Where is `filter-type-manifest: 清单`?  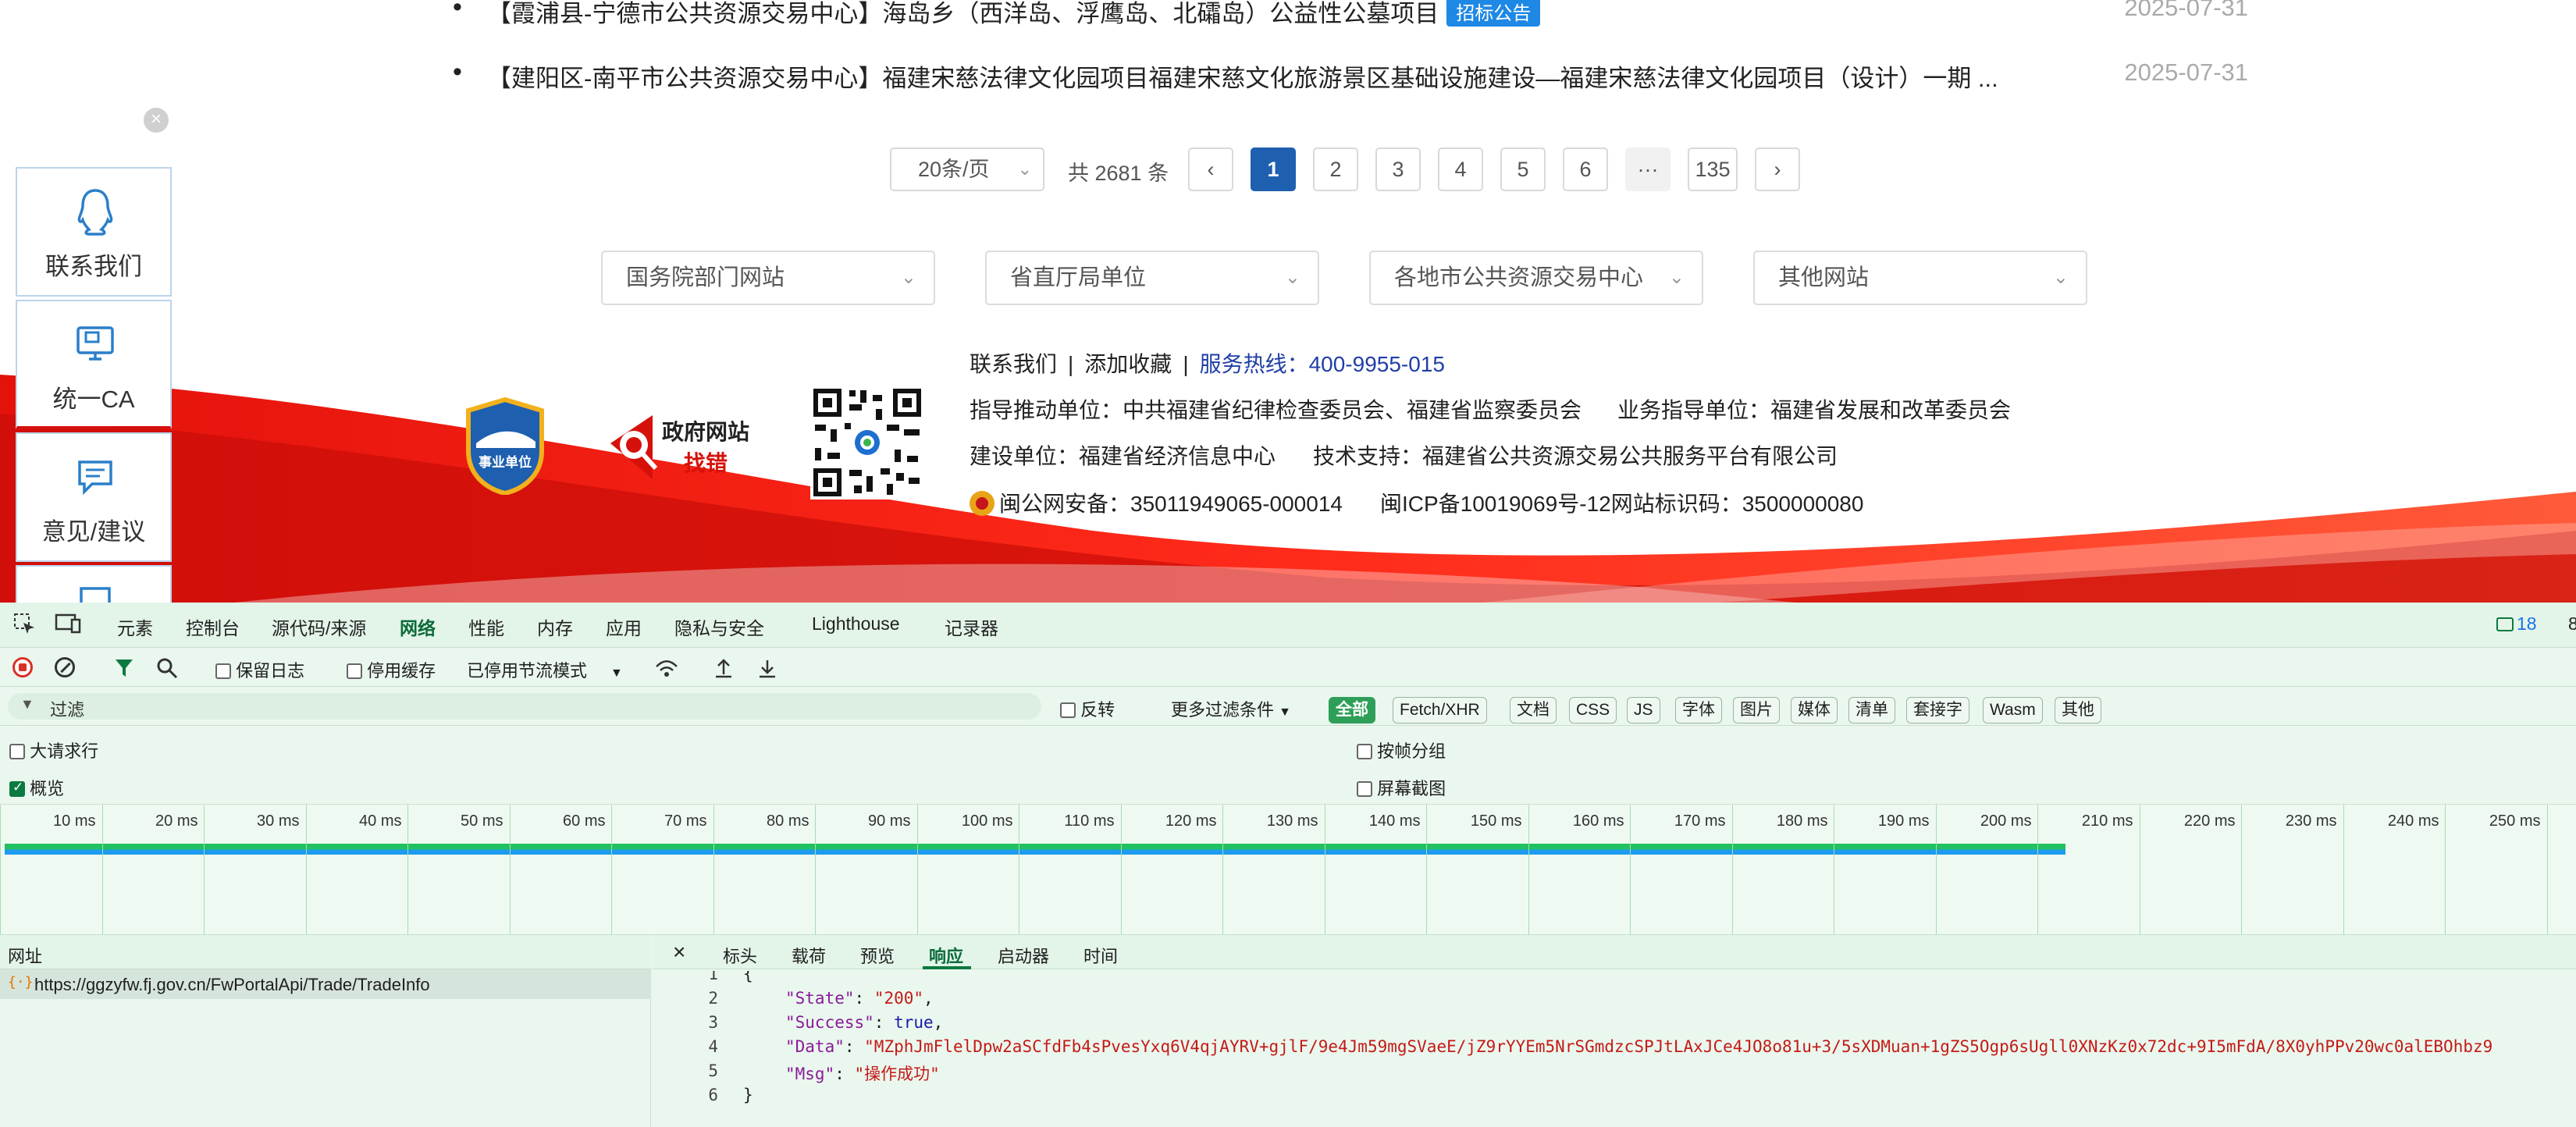 filter-type-manifest: 清单 is located at coordinates (1871, 710).